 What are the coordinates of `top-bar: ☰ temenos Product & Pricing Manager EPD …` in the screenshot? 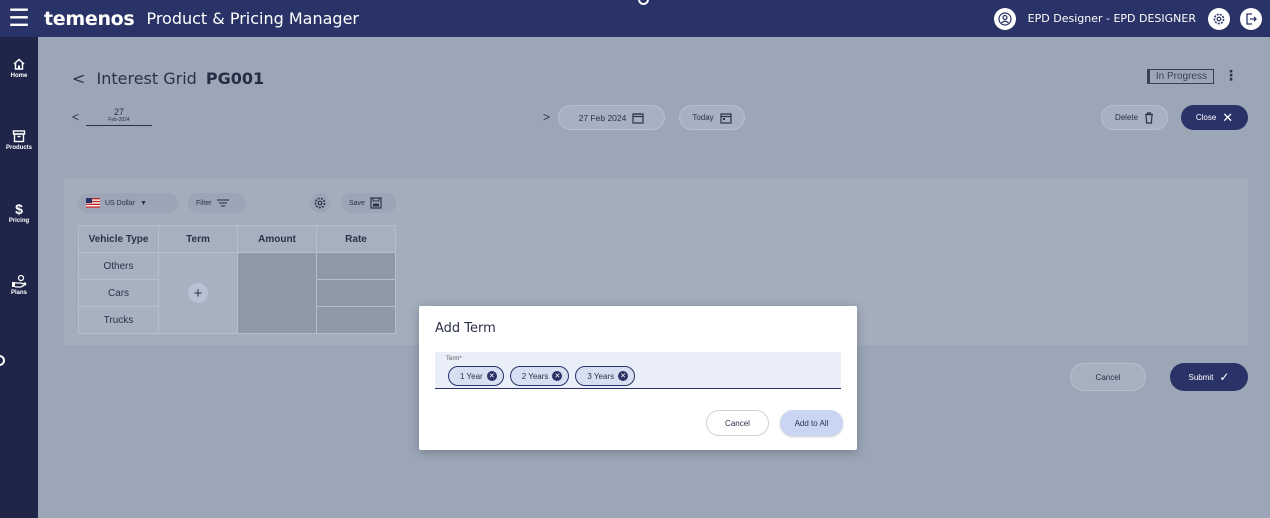 It's located at (635, 18).